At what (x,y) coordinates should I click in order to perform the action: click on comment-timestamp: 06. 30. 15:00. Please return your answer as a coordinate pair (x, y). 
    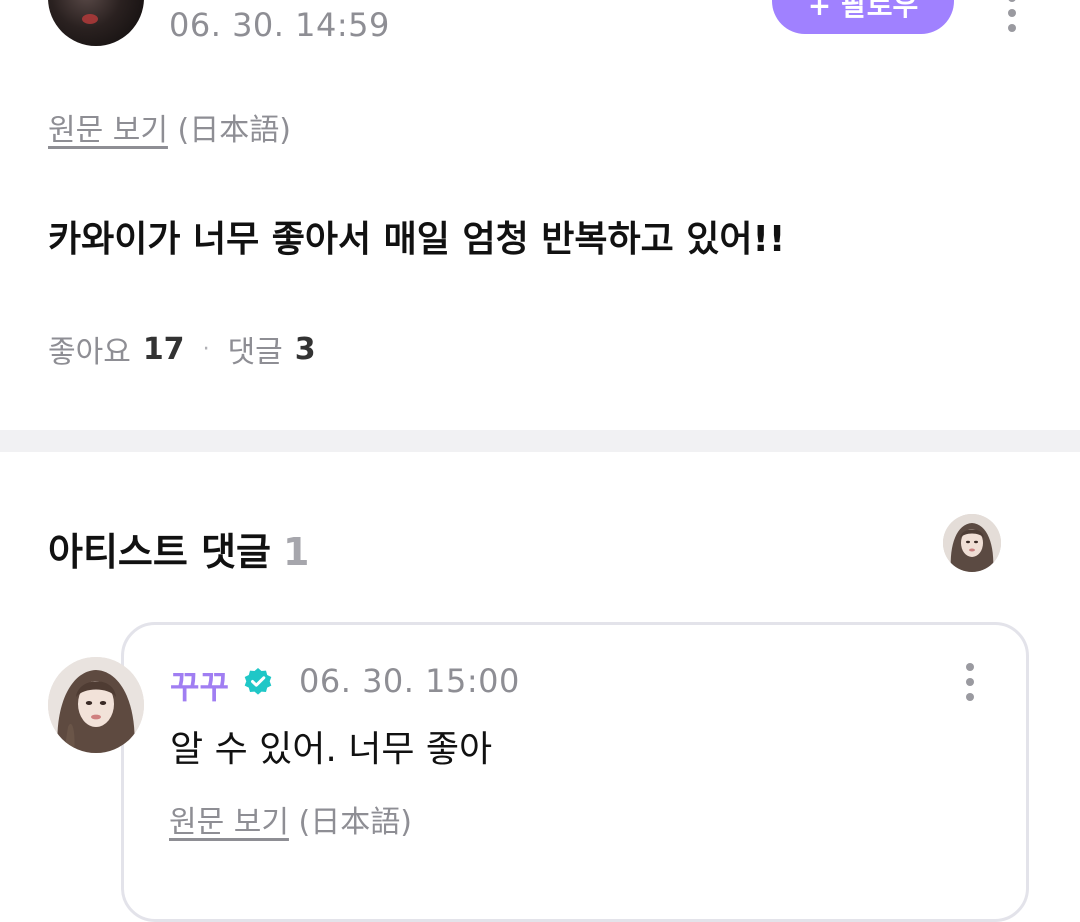
    Looking at the image, I should click on (409, 681).